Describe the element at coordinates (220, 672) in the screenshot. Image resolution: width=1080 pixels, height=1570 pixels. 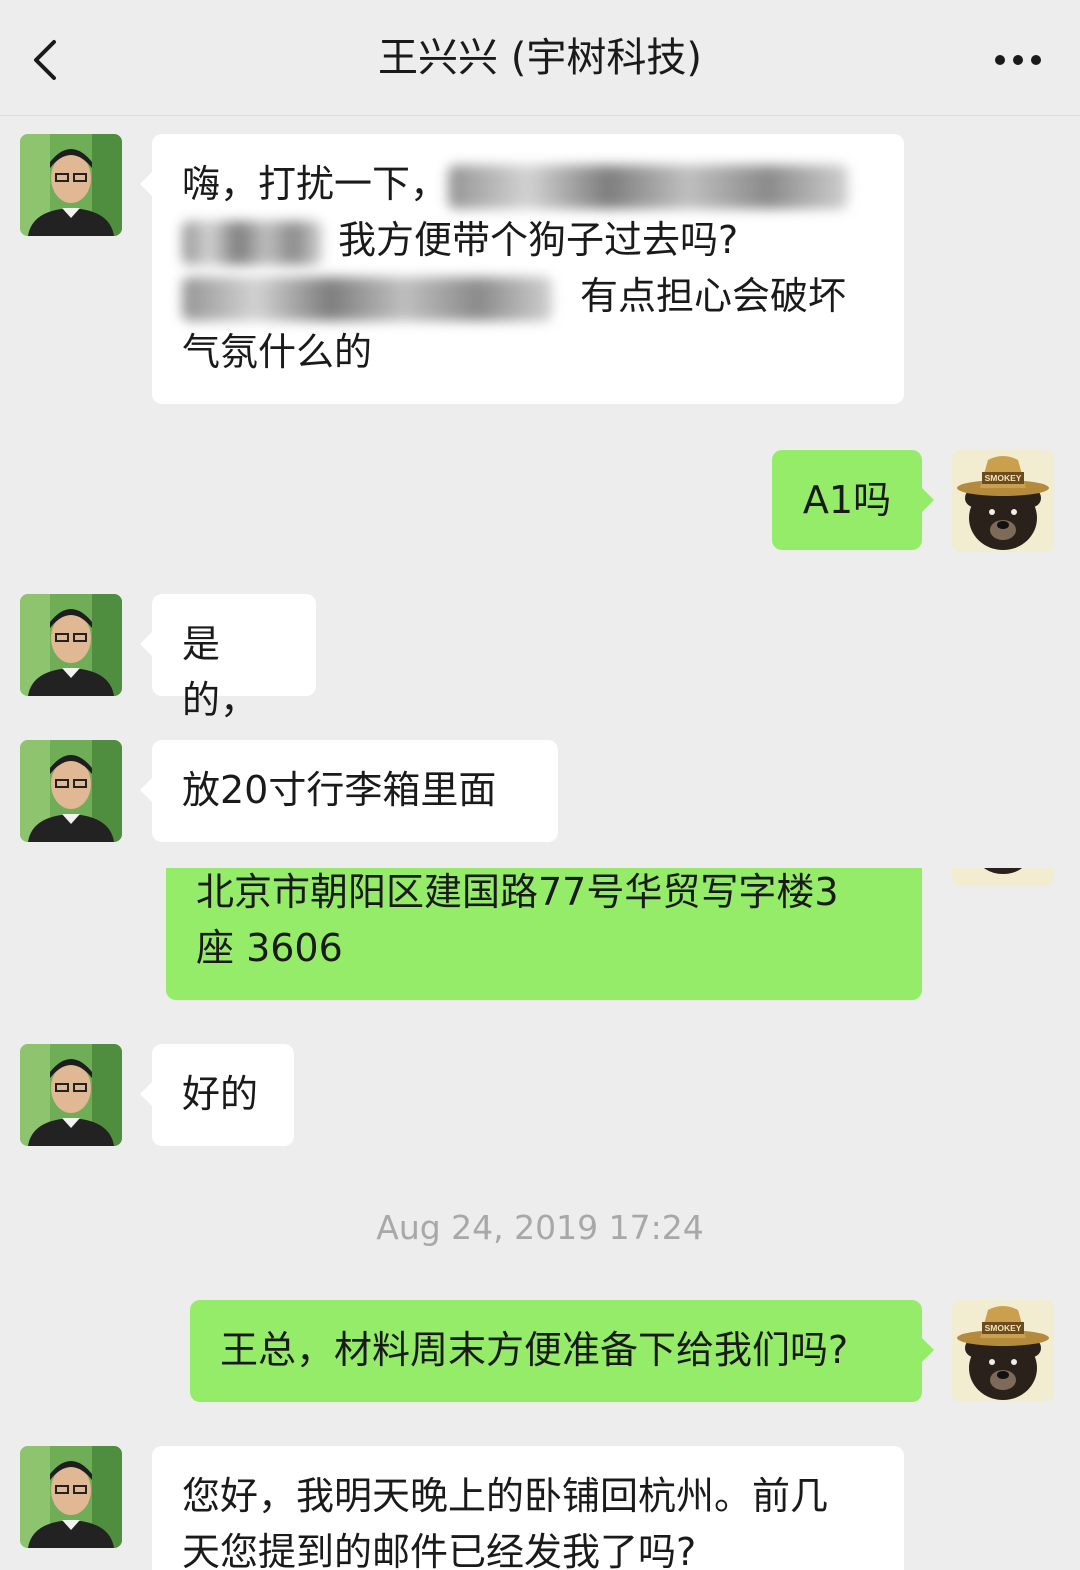
I see `message-text: 是的，` at that location.